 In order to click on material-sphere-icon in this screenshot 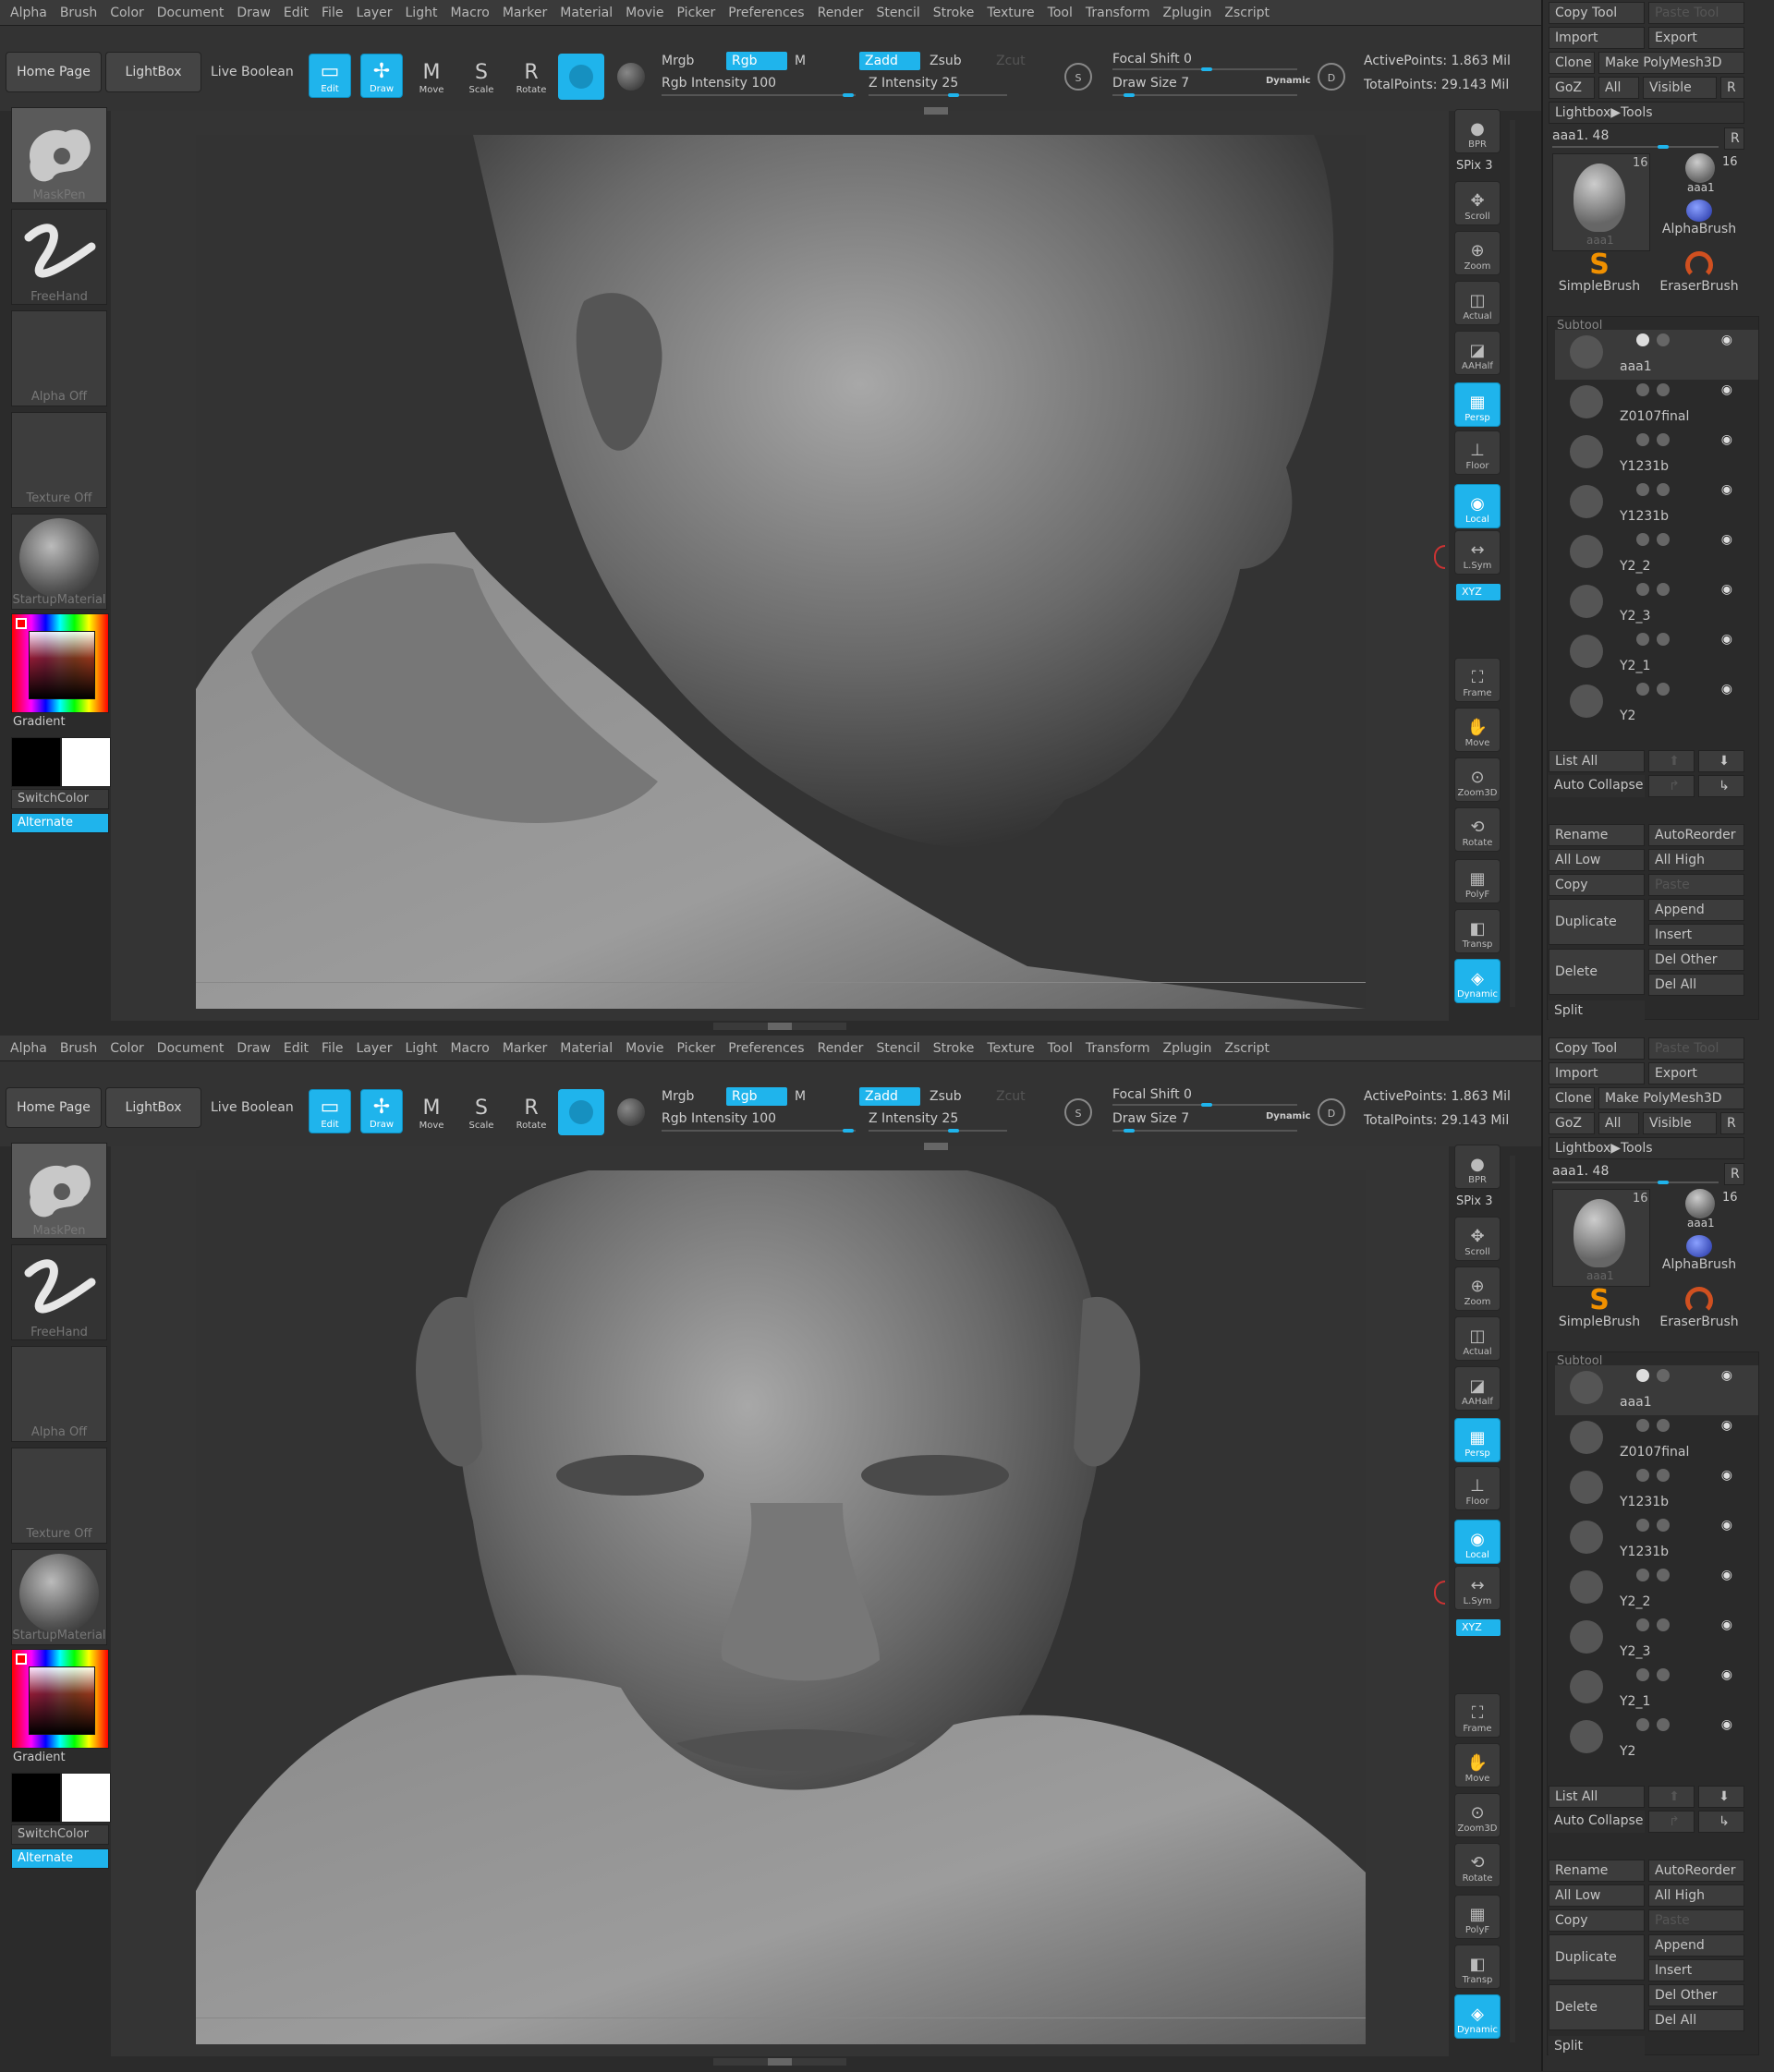, I will do `click(631, 1112)`.